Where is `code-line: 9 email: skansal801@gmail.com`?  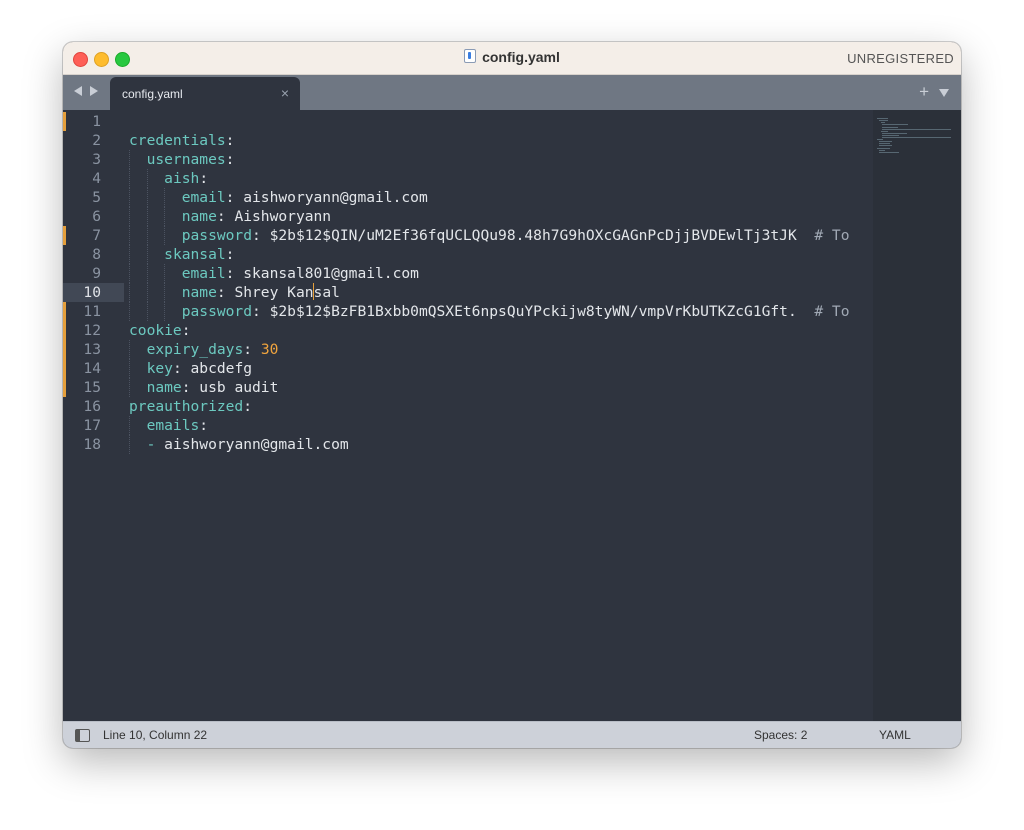 code-line: 9 email: skansal801@gmail.com is located at coordinates (468, 273).